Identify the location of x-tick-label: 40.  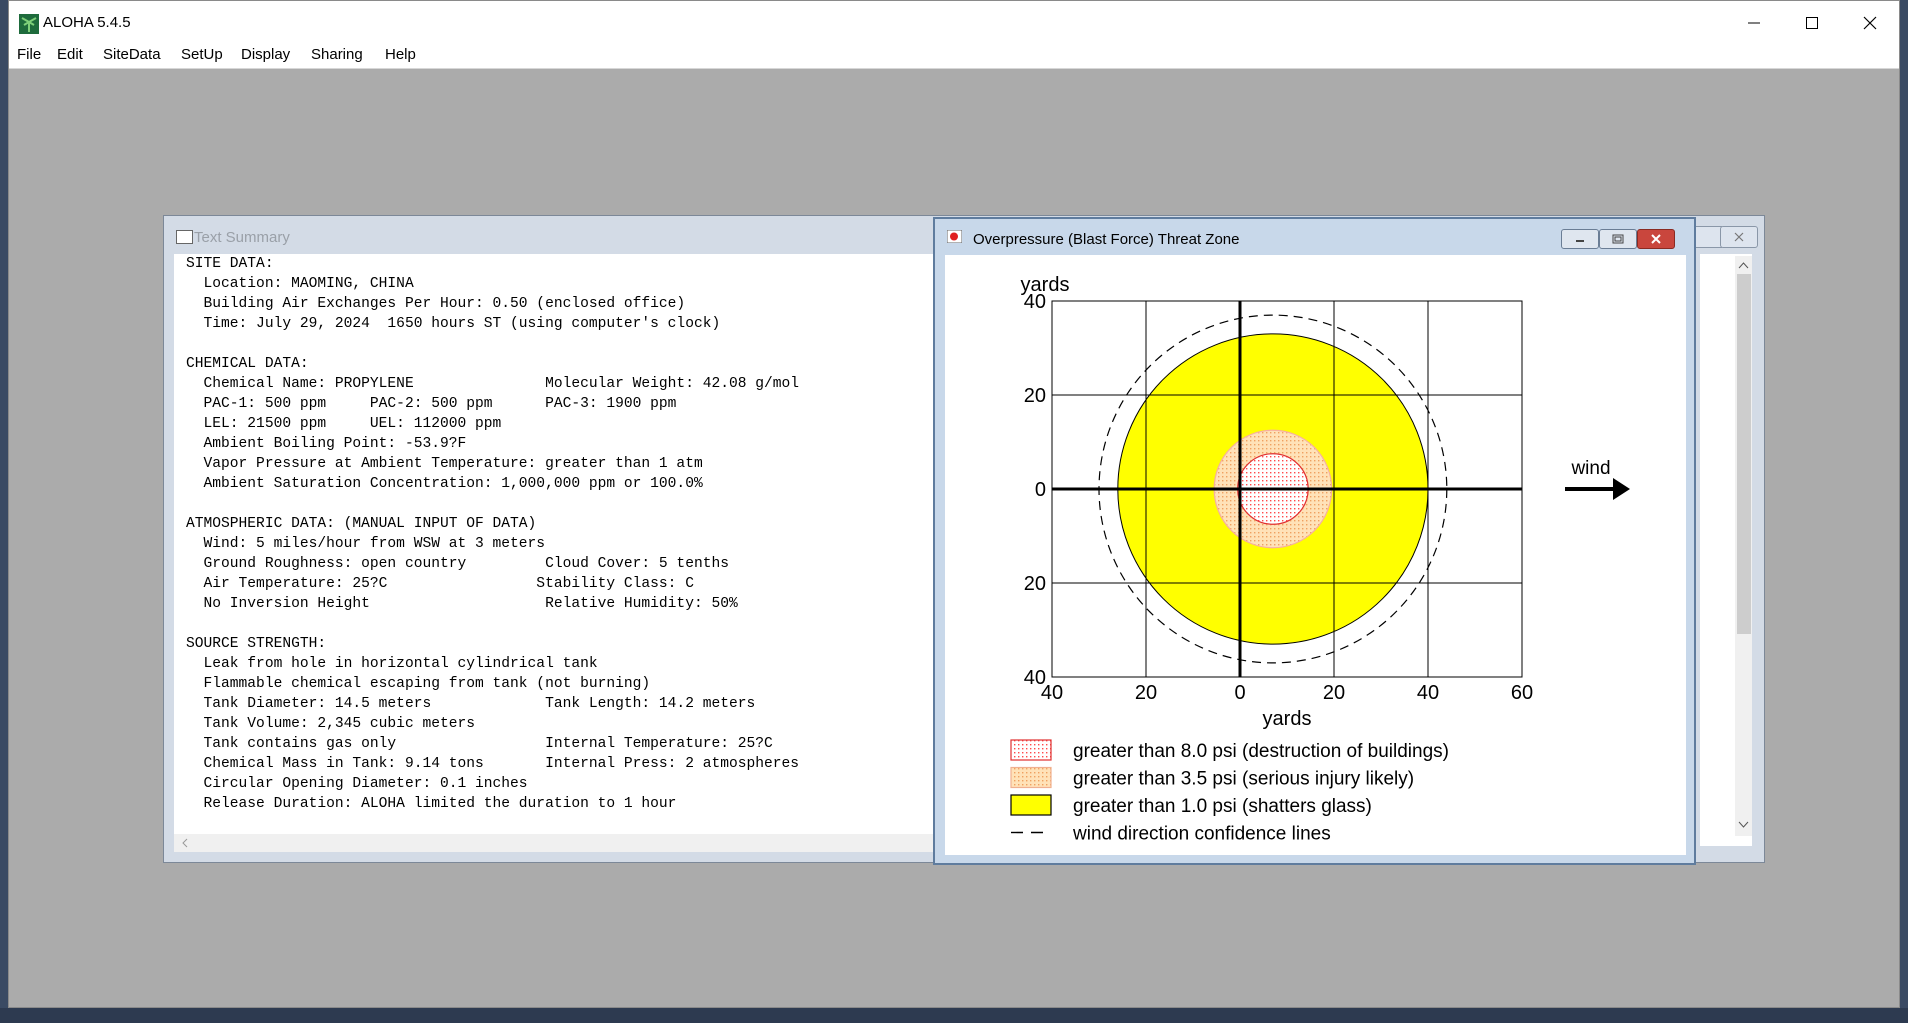
(1428, 693).